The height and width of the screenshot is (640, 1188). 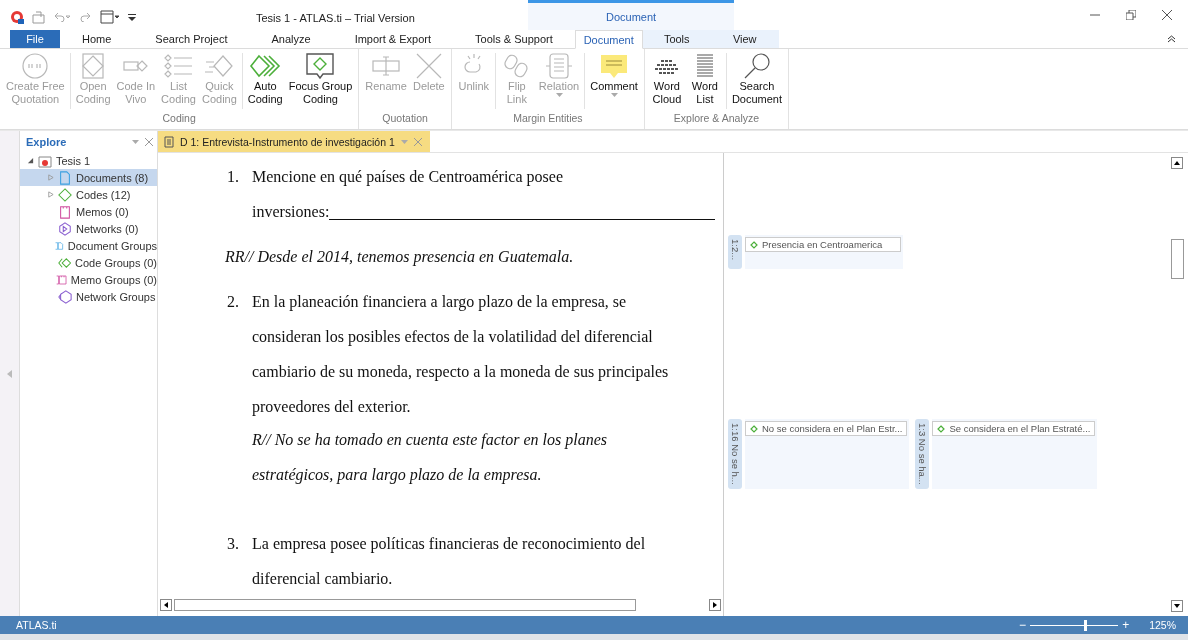 What do you see at coordinates (1085, 625) in the screenshot?
I see `slider-thumb` at bounding box center [1085, 625].